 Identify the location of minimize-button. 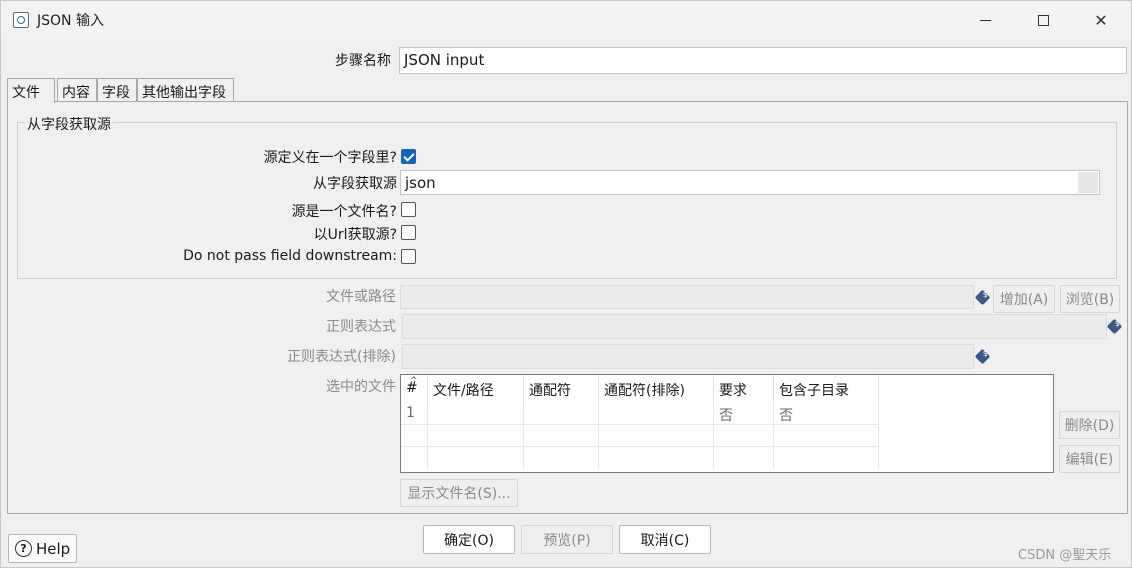
(985, 20).